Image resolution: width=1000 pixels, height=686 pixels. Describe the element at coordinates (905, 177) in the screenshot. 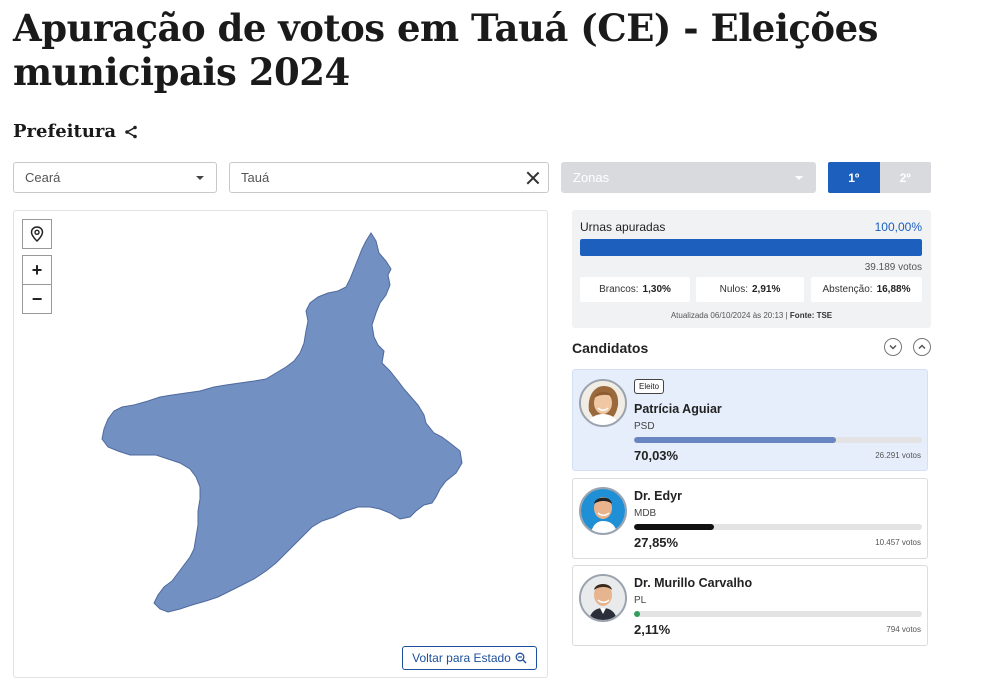

I see `round-second-button: 2º` at that location.